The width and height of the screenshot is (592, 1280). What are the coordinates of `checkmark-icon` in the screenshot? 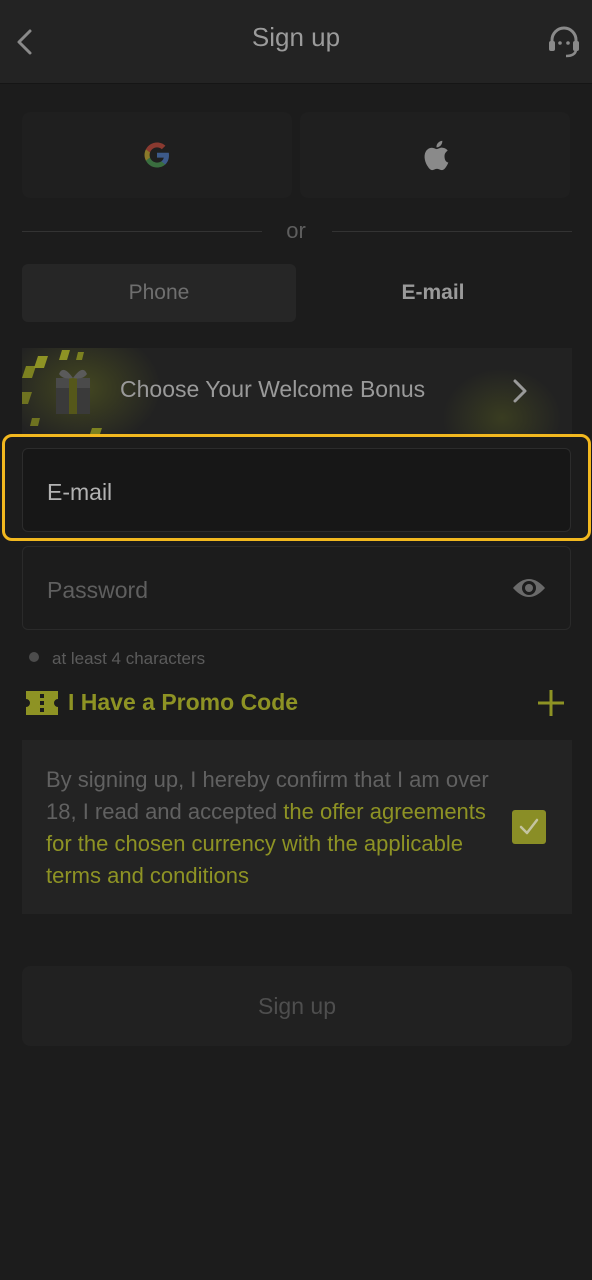 It's located at (529, 826).